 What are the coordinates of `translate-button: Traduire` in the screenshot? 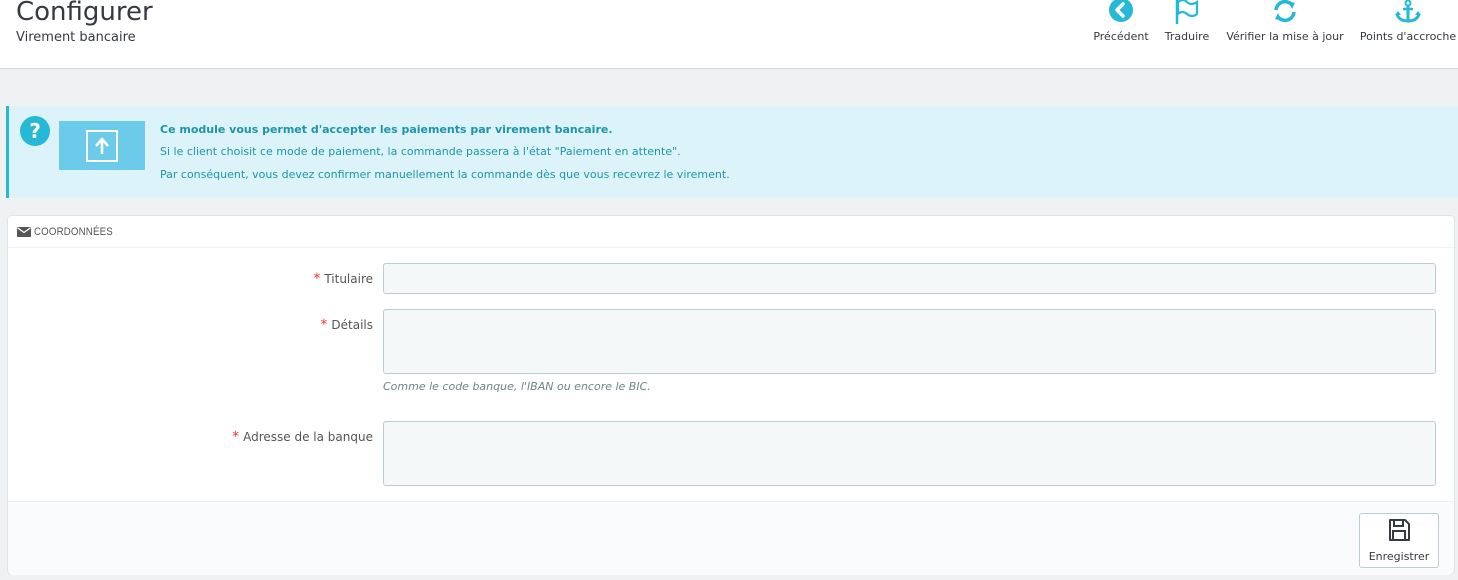 It's located at (1187, 25).